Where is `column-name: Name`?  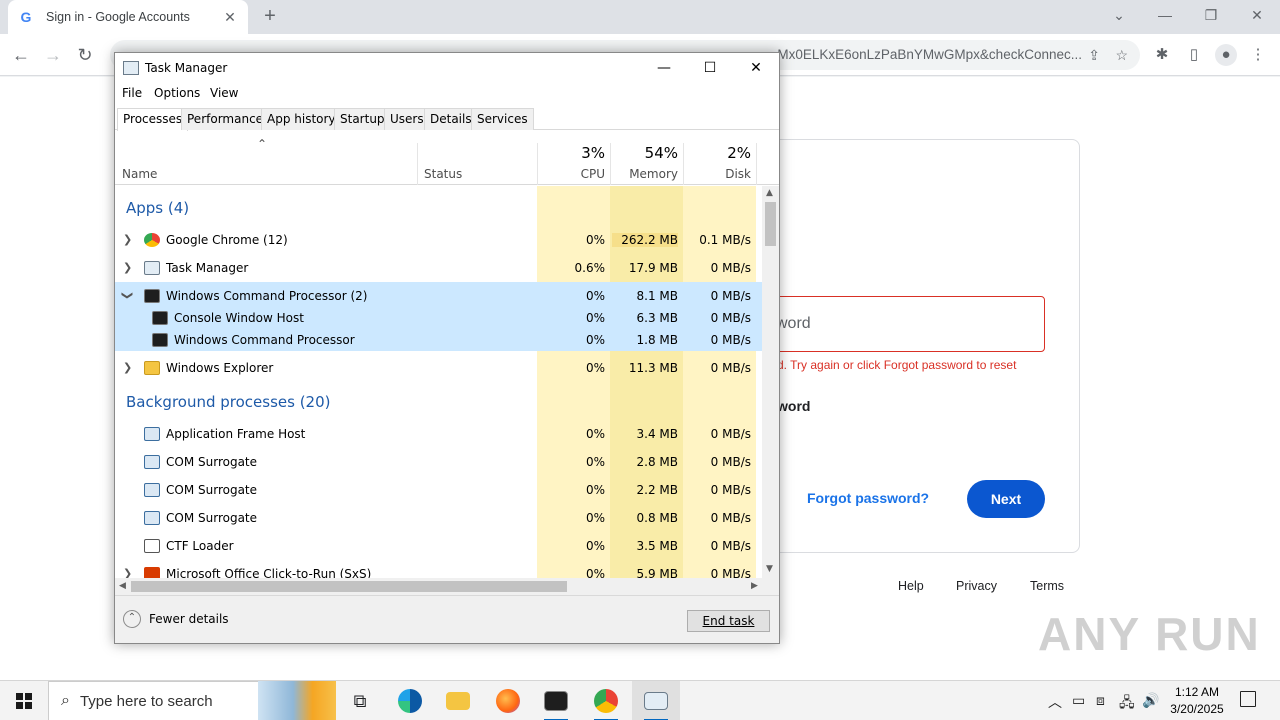 column-name: Name is located at coordinates (139, 174).